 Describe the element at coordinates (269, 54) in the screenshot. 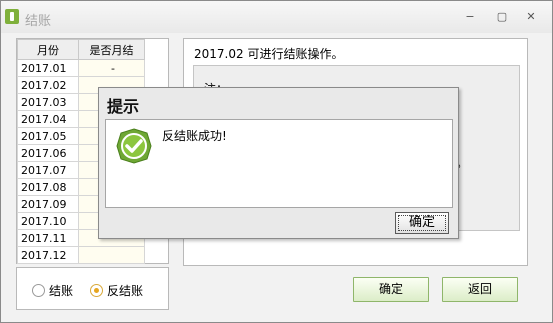

I see `status-text: 2017.02 可进行结账操作。` at that location.